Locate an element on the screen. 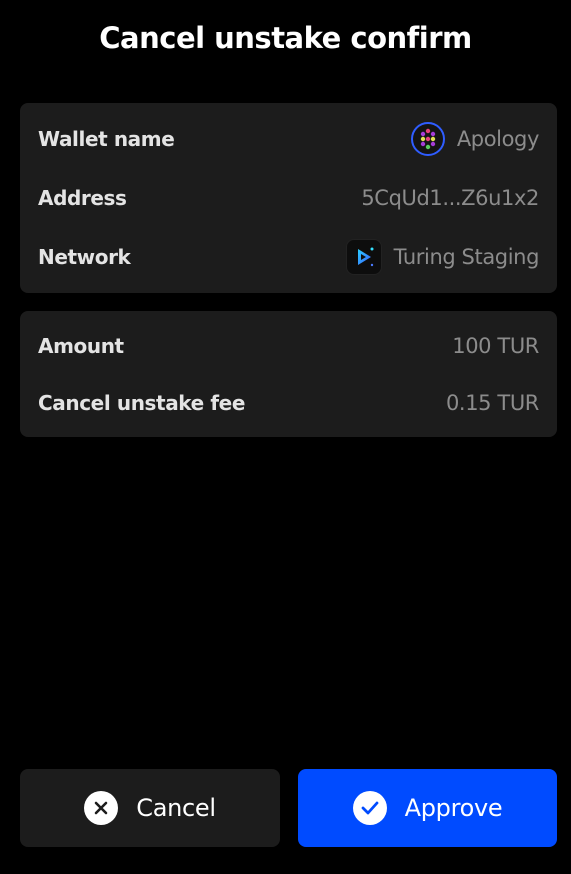 Image resolution: width=571 pixels, height=874 pixels. address-label: Address is located at coordinates (82, 198).